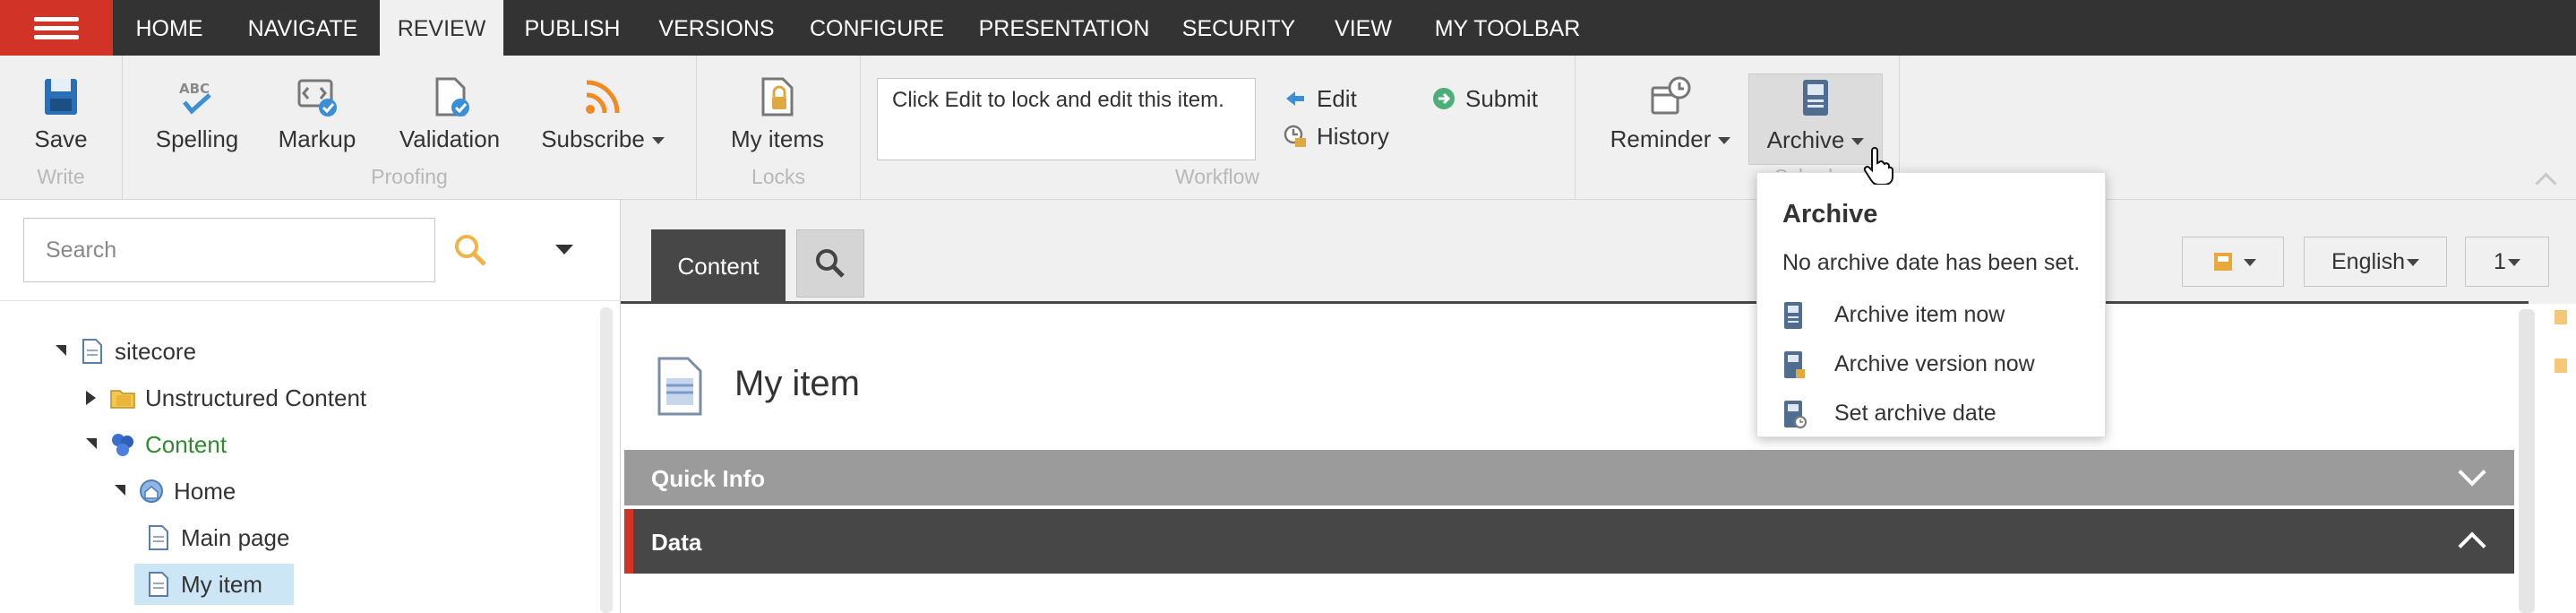 The image size is (2576, 613). I want to click on submit-button: Submit, so click(1494, 99).